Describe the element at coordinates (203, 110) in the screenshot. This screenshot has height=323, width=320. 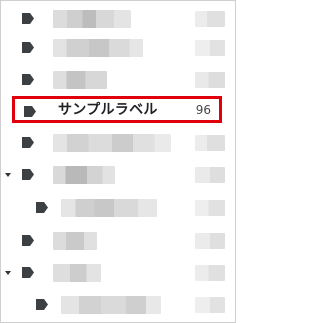
I see `unread-count: 96` at that location.